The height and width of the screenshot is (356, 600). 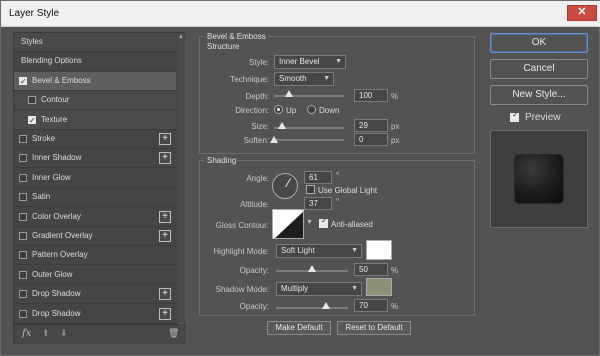 I want to click on altitude-label: Altitude:, so click(x=254, y=204).